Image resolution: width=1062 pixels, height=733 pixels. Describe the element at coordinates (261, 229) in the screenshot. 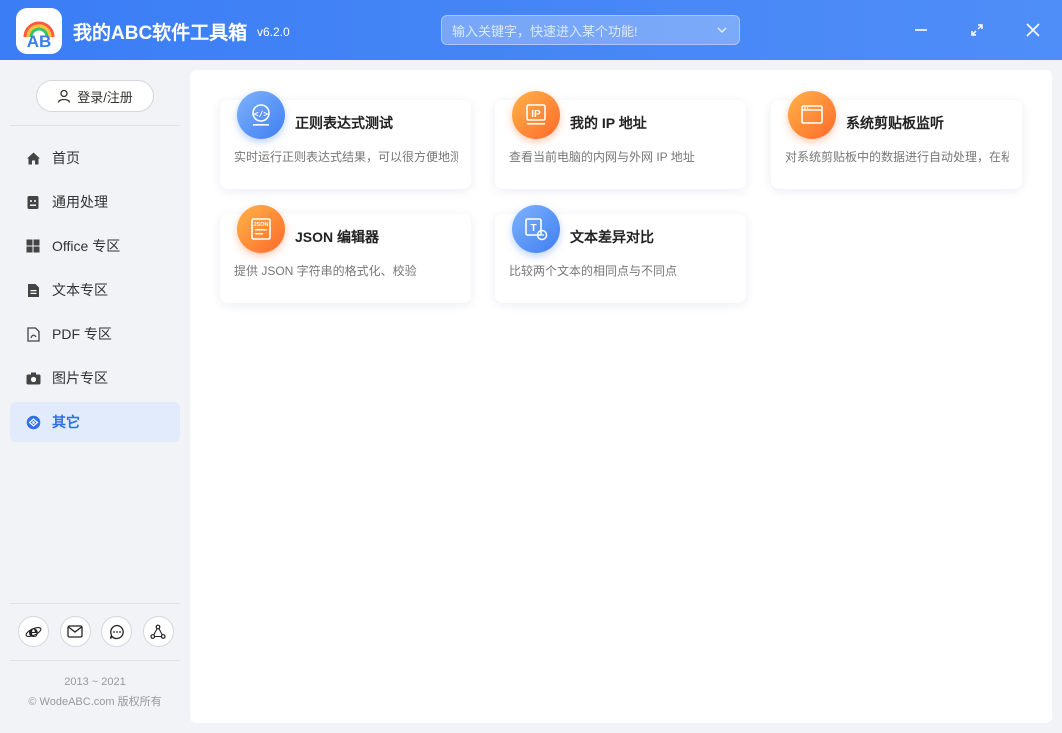

I see `json-icon: JSON` at that location.